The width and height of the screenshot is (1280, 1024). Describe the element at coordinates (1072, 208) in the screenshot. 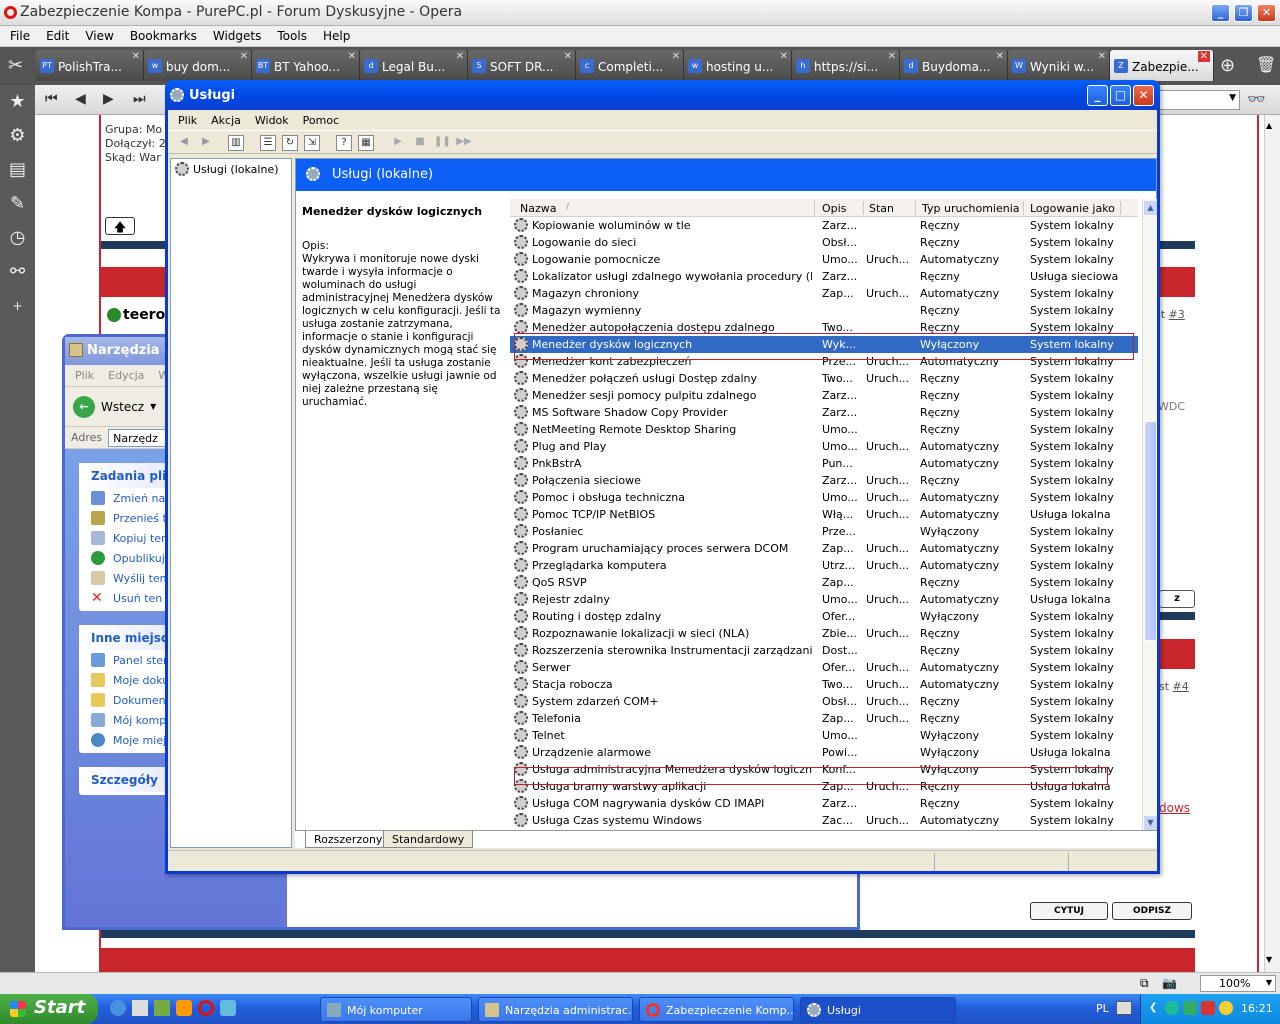

I see `column-header-log-on-as: Logowanie jako` at that location.